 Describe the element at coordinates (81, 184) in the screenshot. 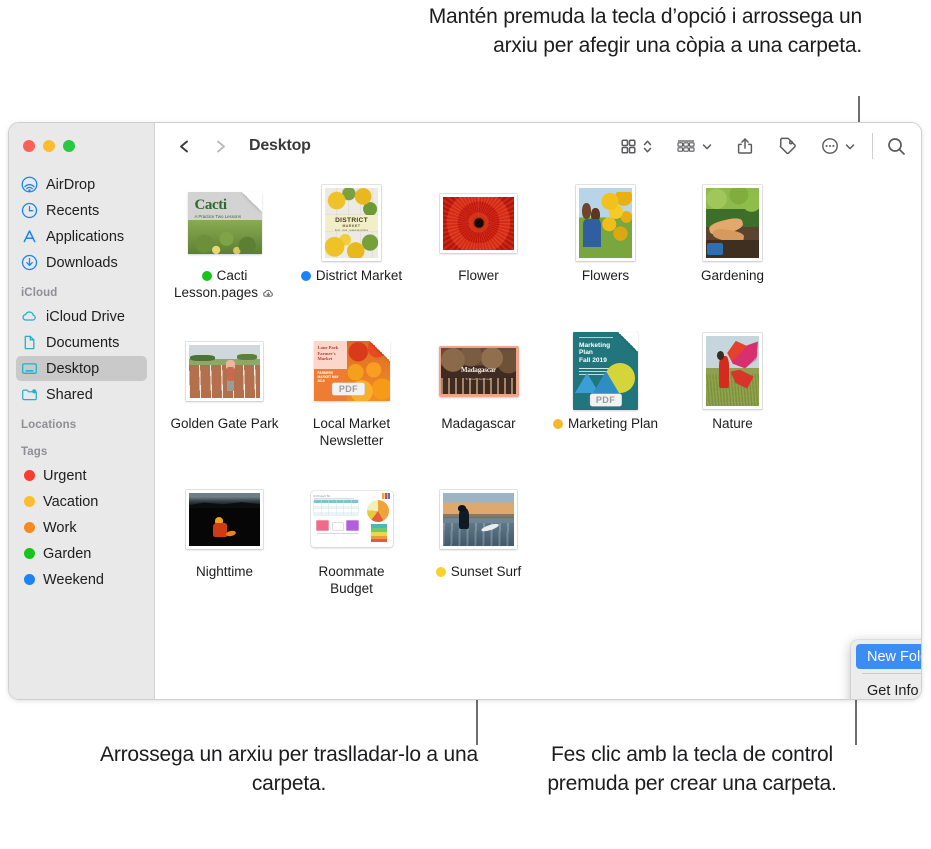

I see `sidebar-item-airdrop: AirDrop` at that location.